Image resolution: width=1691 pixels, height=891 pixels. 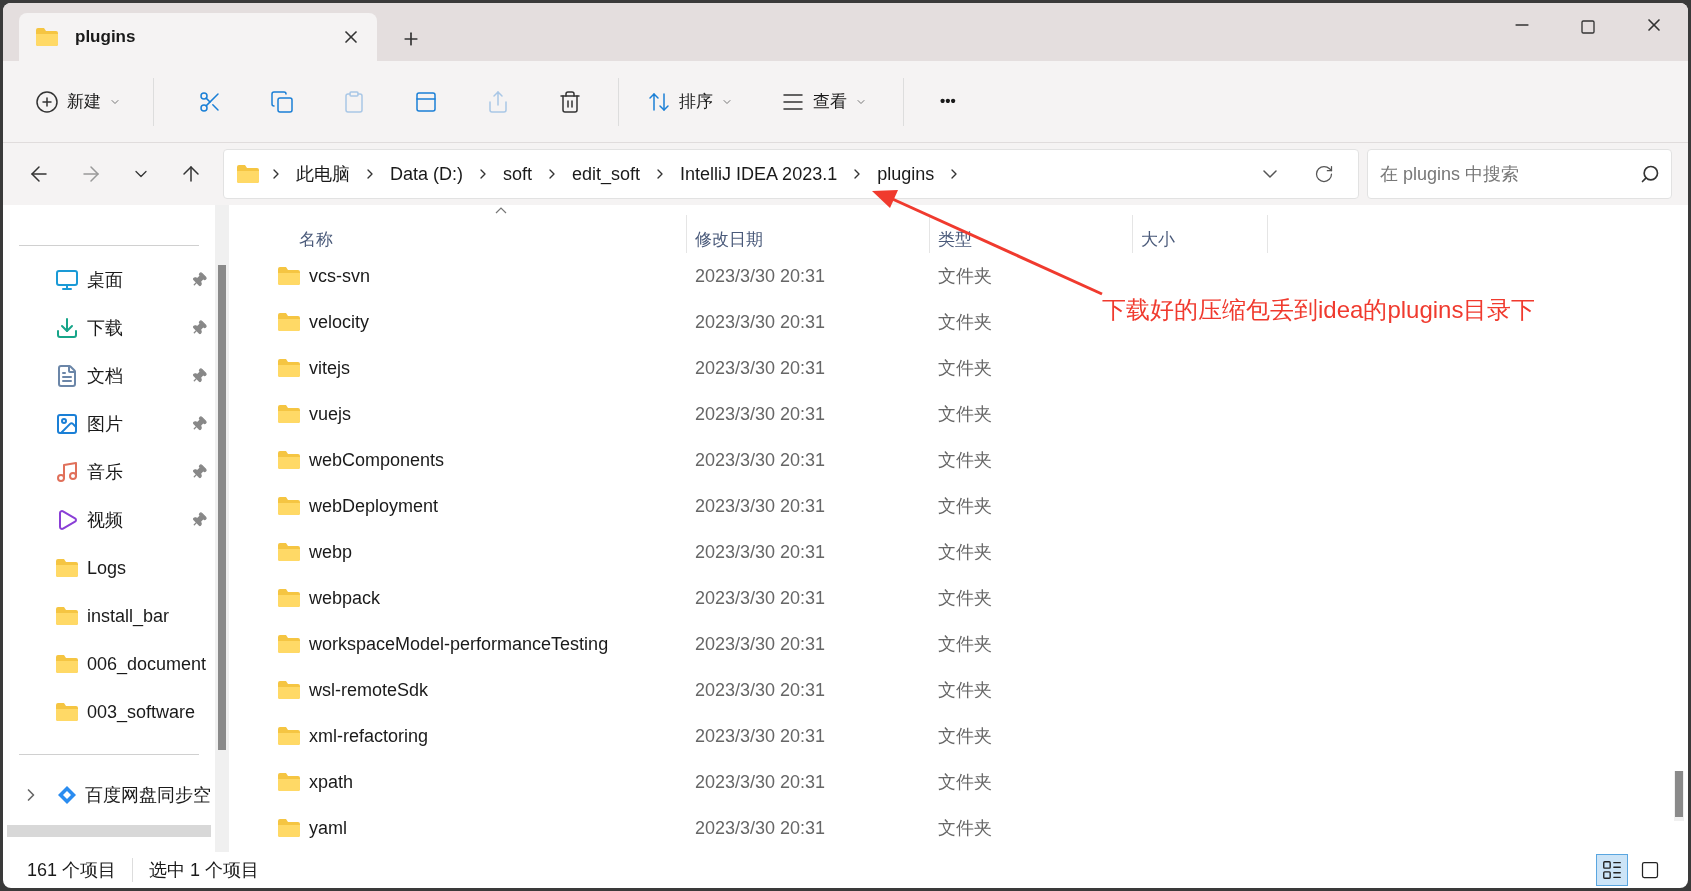 What do you see at coordinates (690, 101) in the screenshot?
I see `sort-button: 排序` at bounding box center [690, 101].